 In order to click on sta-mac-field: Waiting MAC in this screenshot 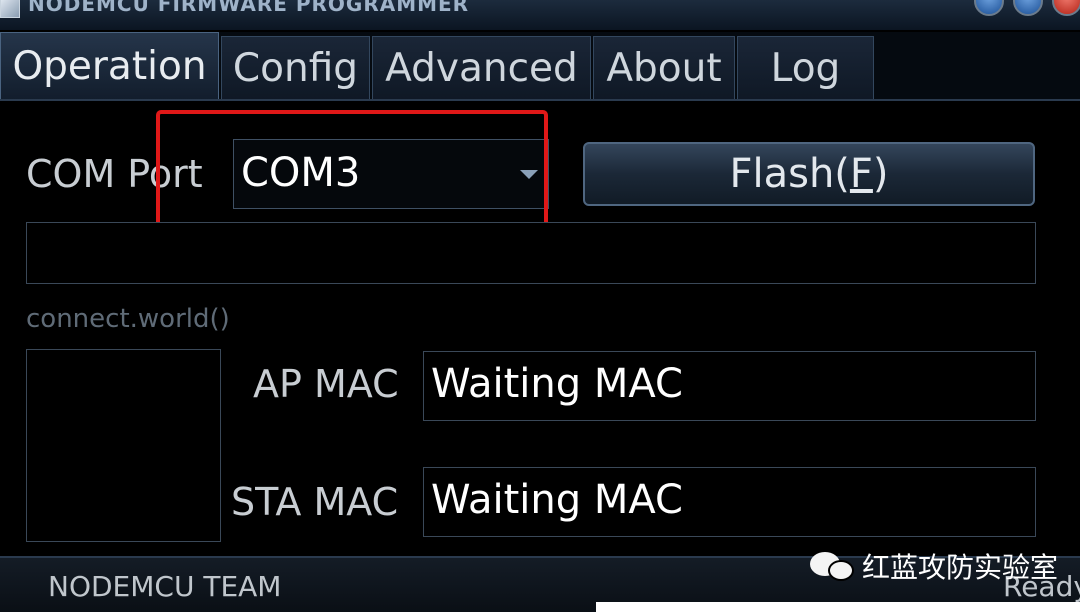, I will do `click(729, 502)`.